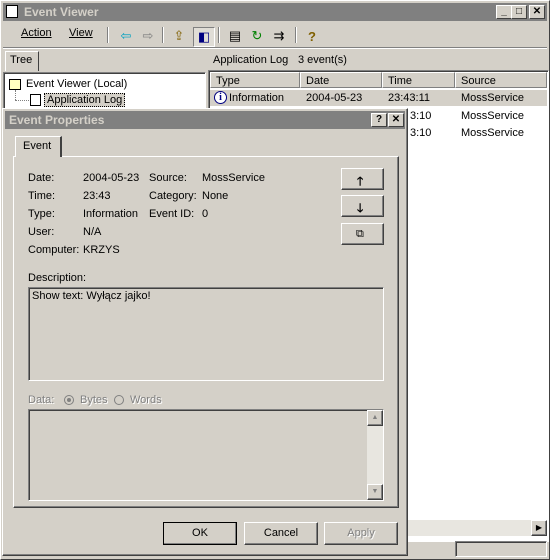 The width and height of the screenshot is (550, 560). I want to click on close-button: ✕, so click(537, 12).